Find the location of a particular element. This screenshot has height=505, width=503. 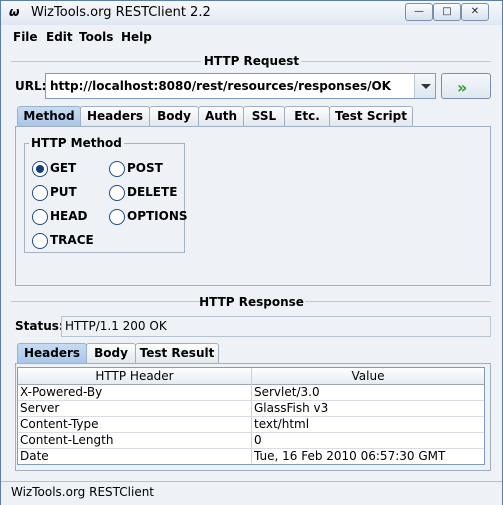

app-icon: ω is located at coordinates (14, 12).